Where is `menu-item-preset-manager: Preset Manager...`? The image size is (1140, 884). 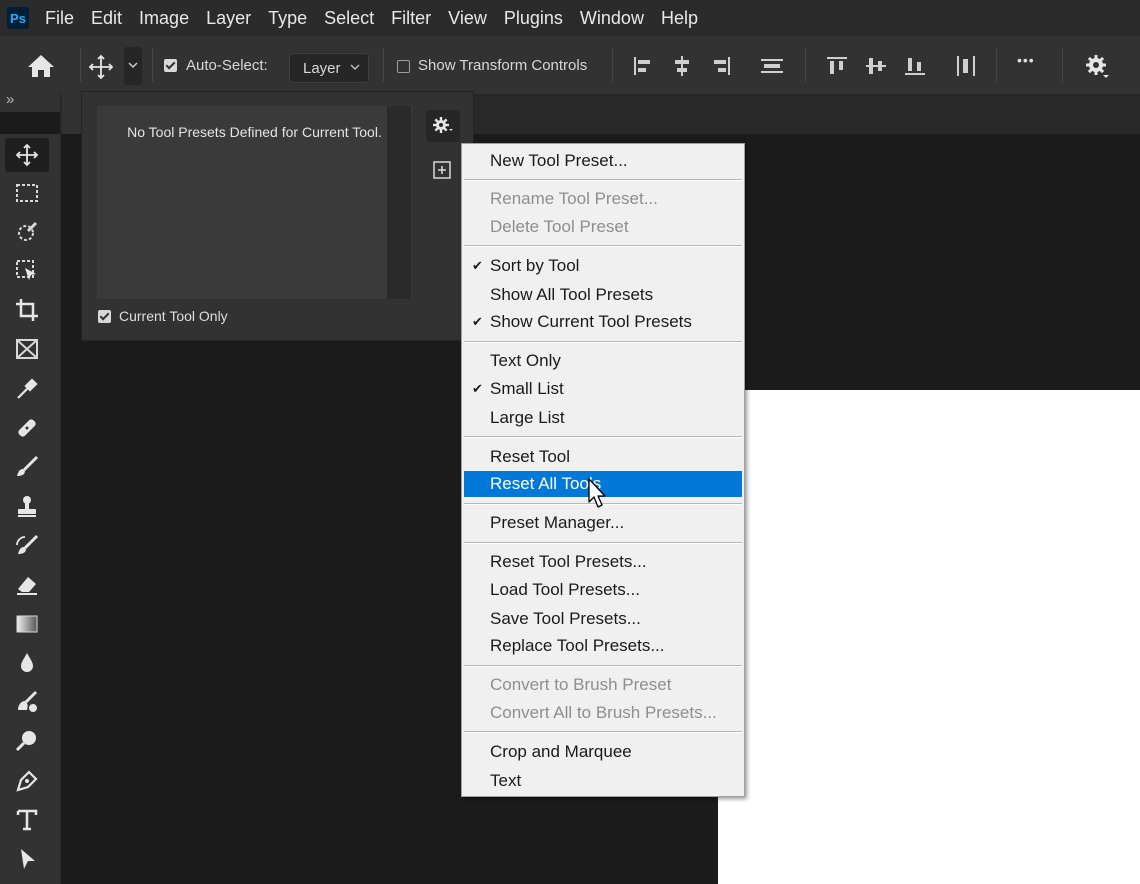
menu-item-preset-manager: Preset Manager... is located at coordinates (603, 523).